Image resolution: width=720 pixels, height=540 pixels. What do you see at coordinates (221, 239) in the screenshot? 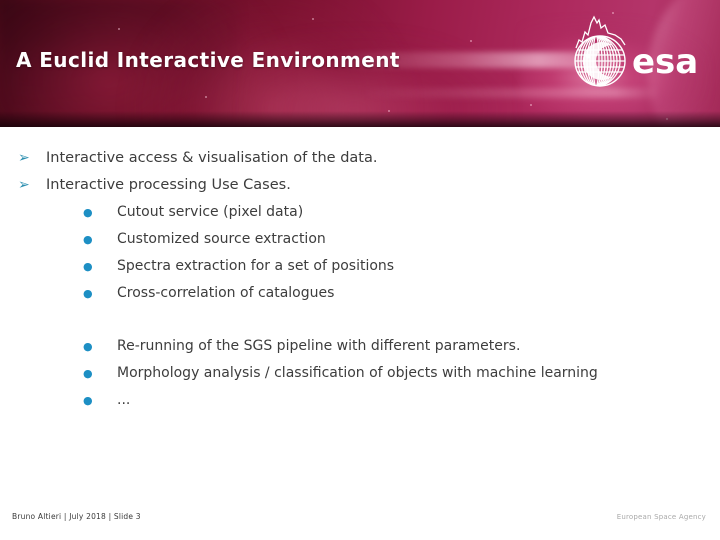
I see `bullet-text: Customized source extraction` at bounding box center [221, 239].